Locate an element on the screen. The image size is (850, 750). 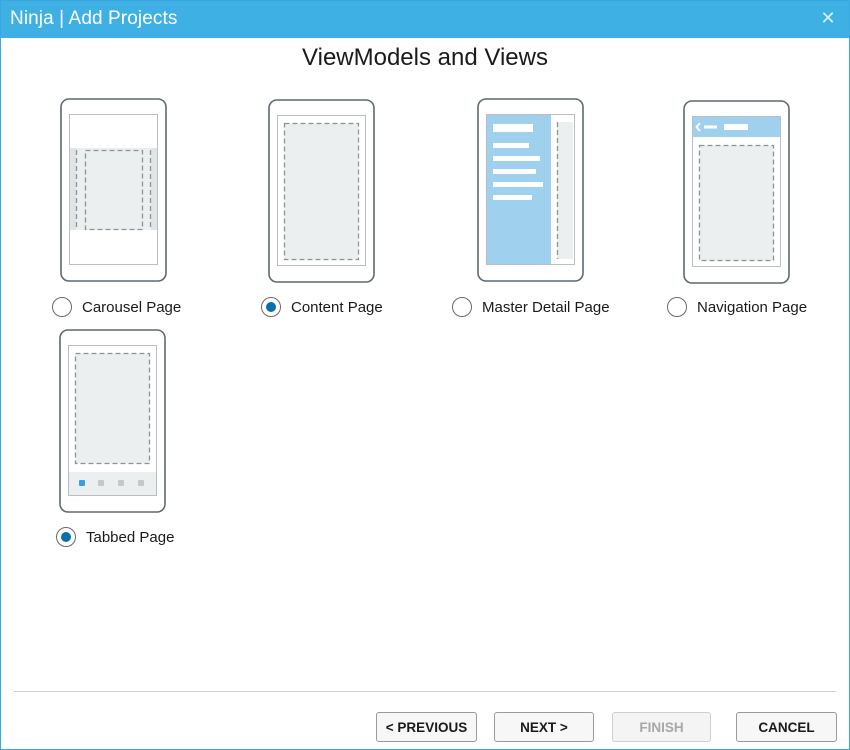
carousel-page-radio: Carousel Page is located at coordinates (116, 307).